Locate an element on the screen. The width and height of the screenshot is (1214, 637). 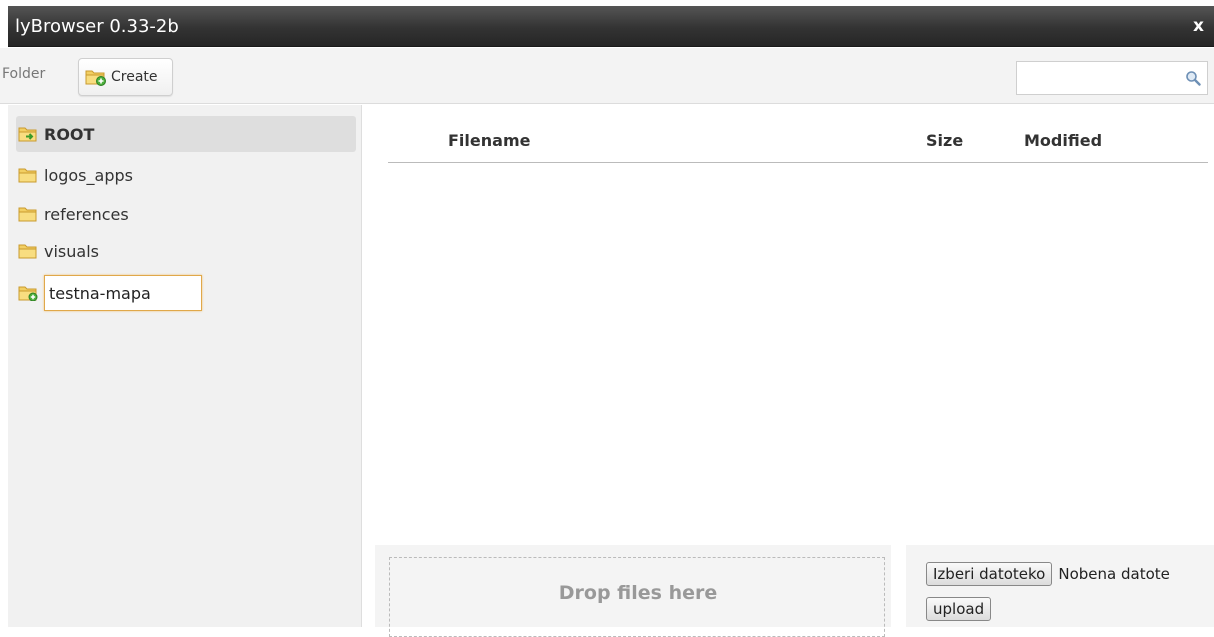
choose-file-button: Izberi datoteko is located at coordinates (989, 574).